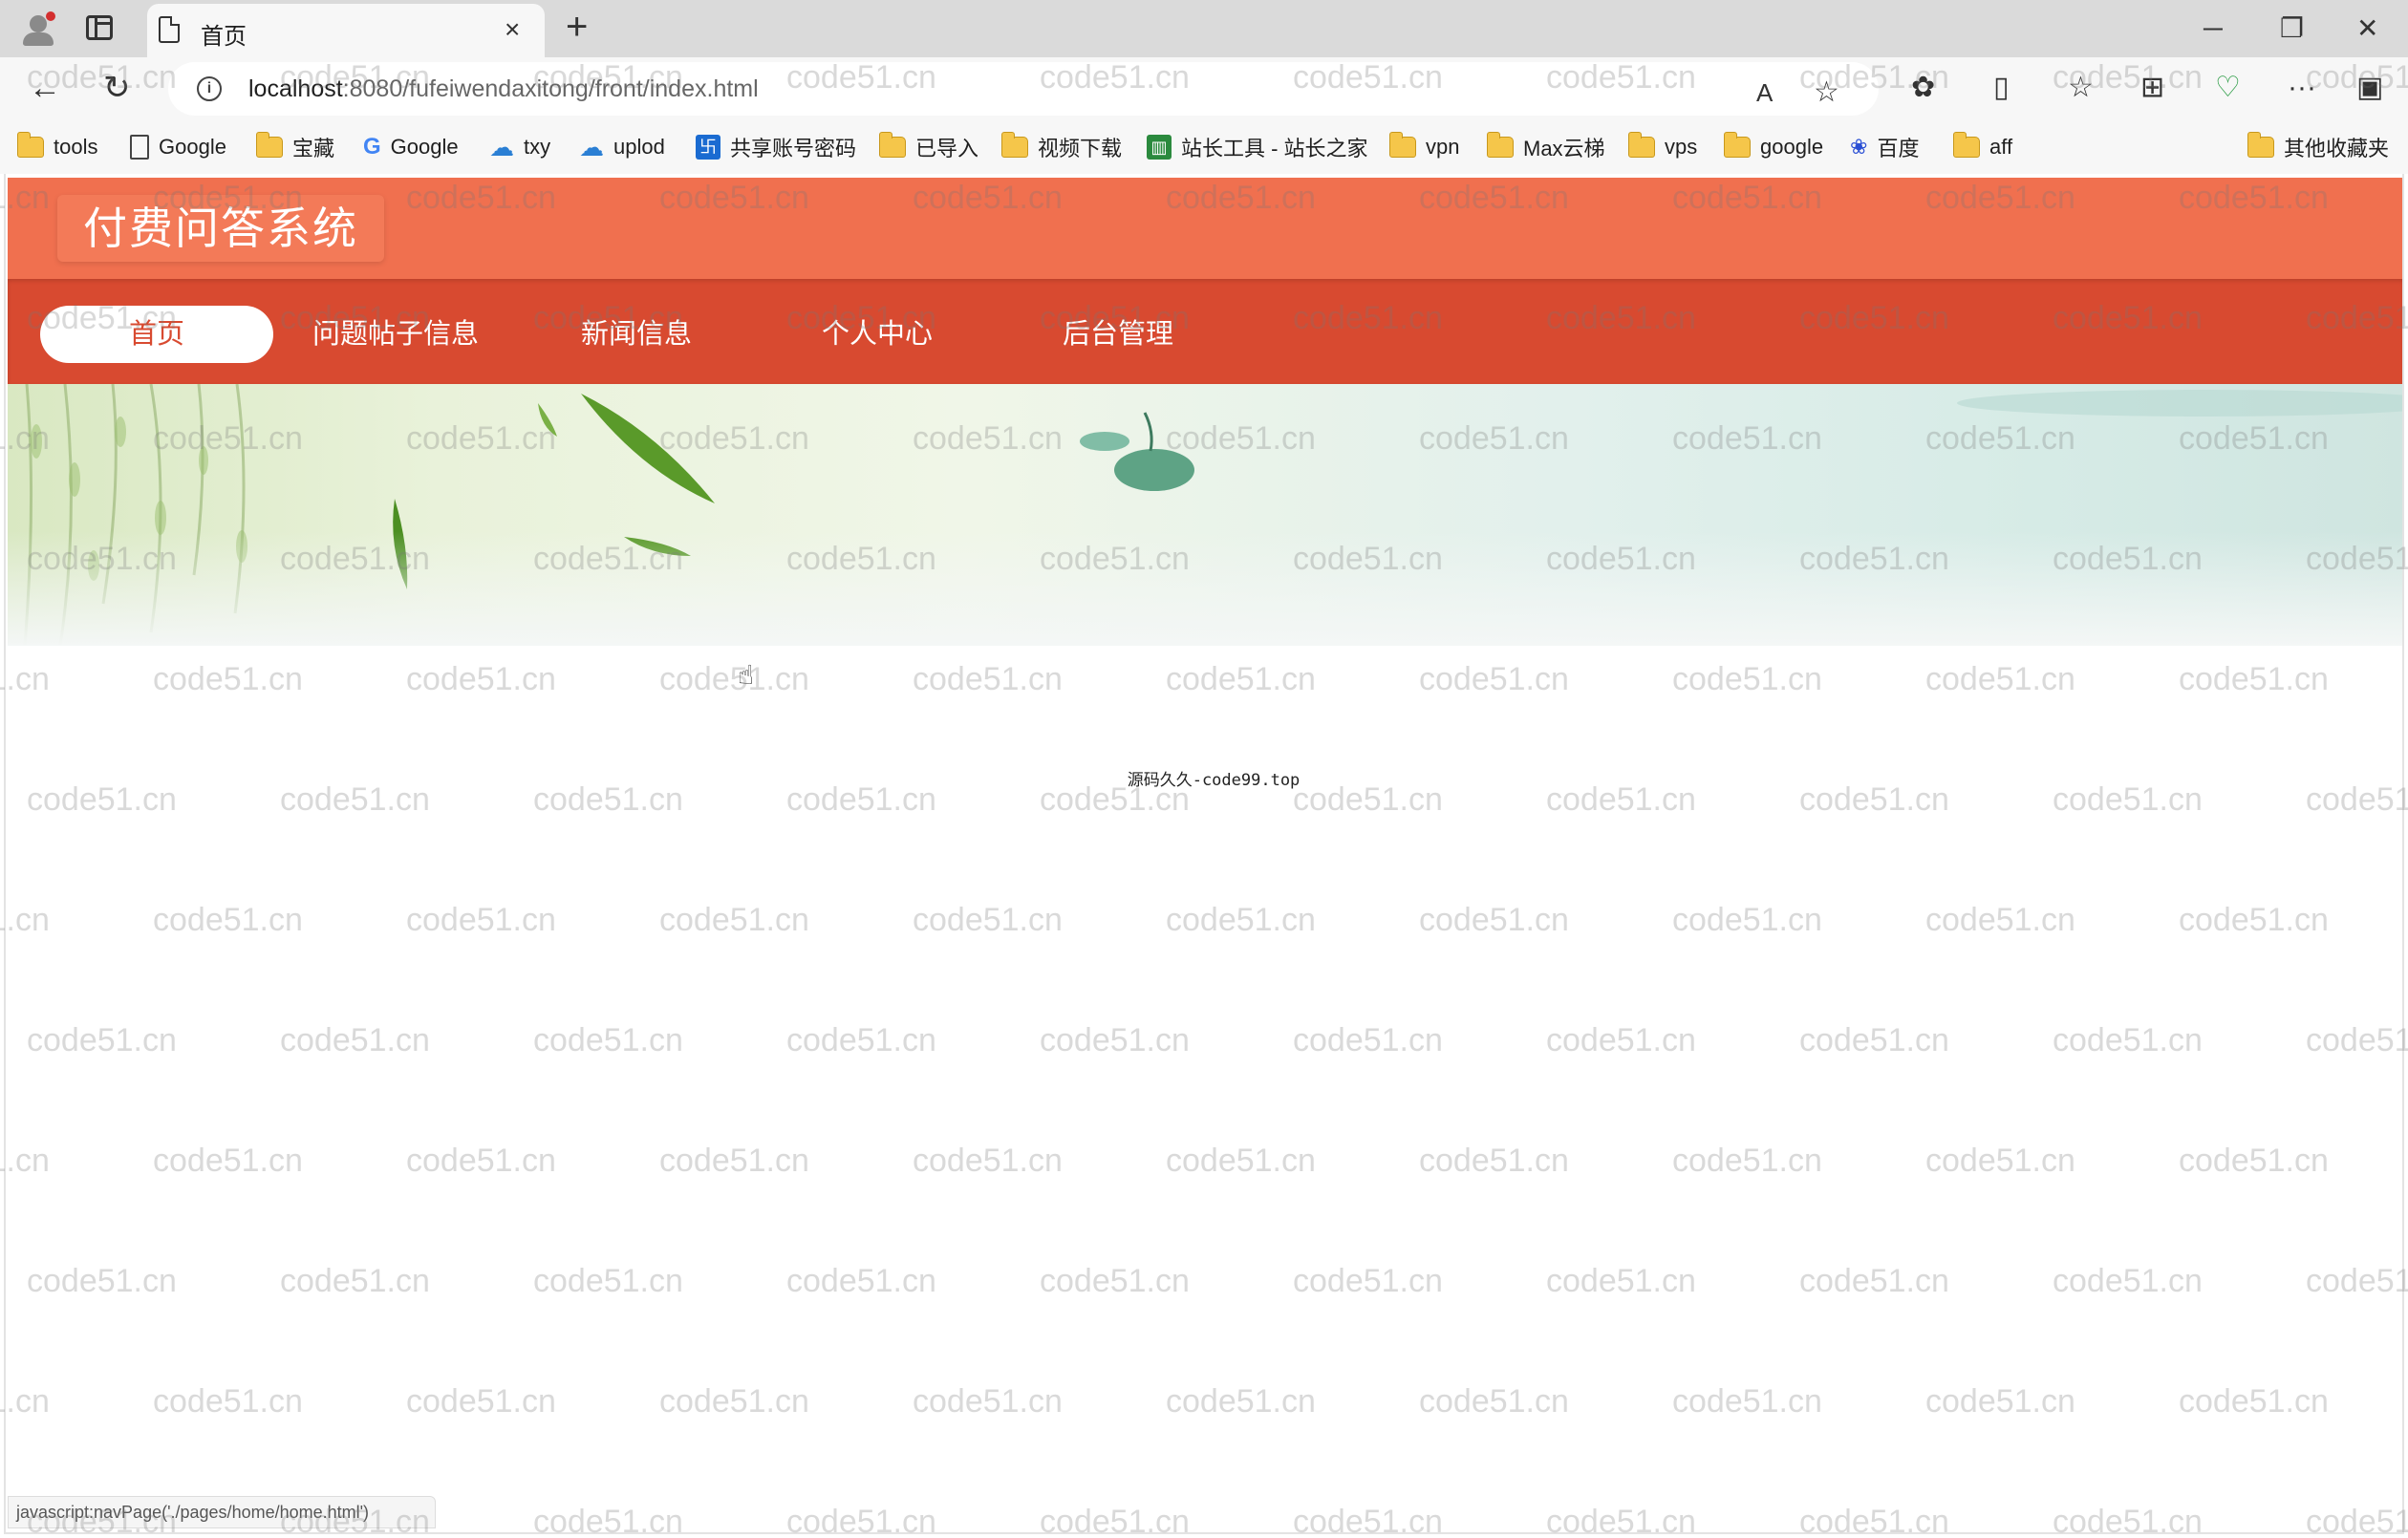  What do you see at coordinates (1765, 92) in the screenshot?
I see `read-aloud-icon: A` at bounding box center [1765, 92].